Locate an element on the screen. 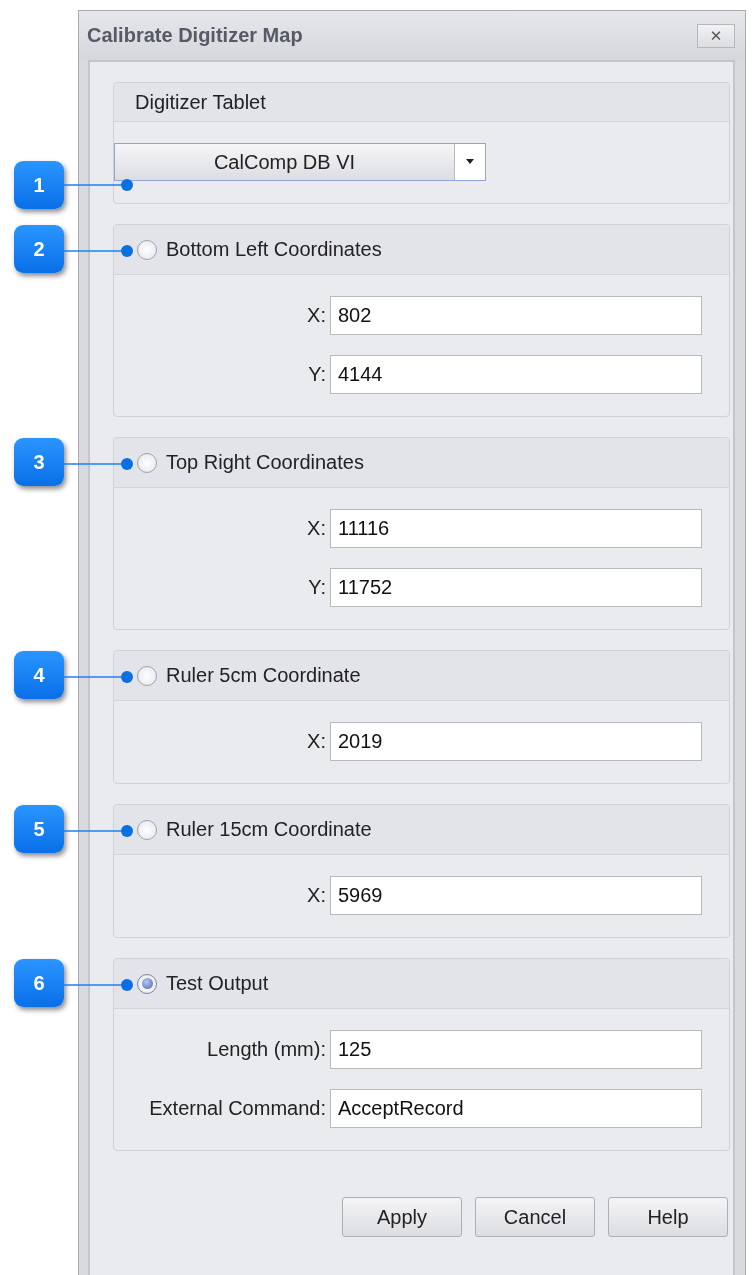  callout-badge: 4 is located at coordinates (39, 675).